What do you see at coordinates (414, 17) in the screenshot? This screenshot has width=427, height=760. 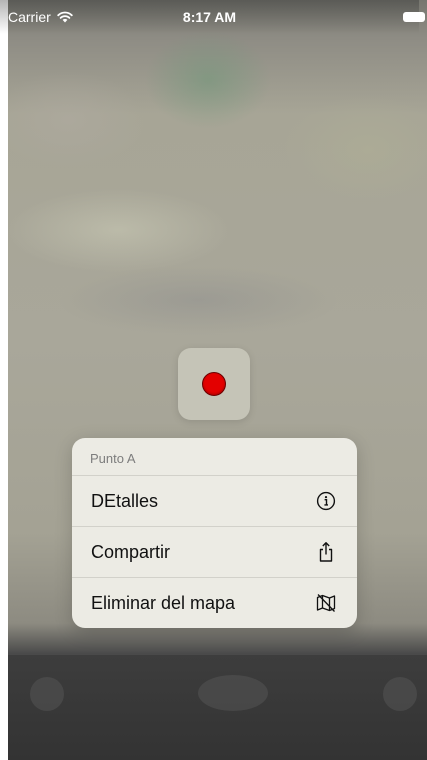 I see `battery-icon` at bounding box center [414, 17].